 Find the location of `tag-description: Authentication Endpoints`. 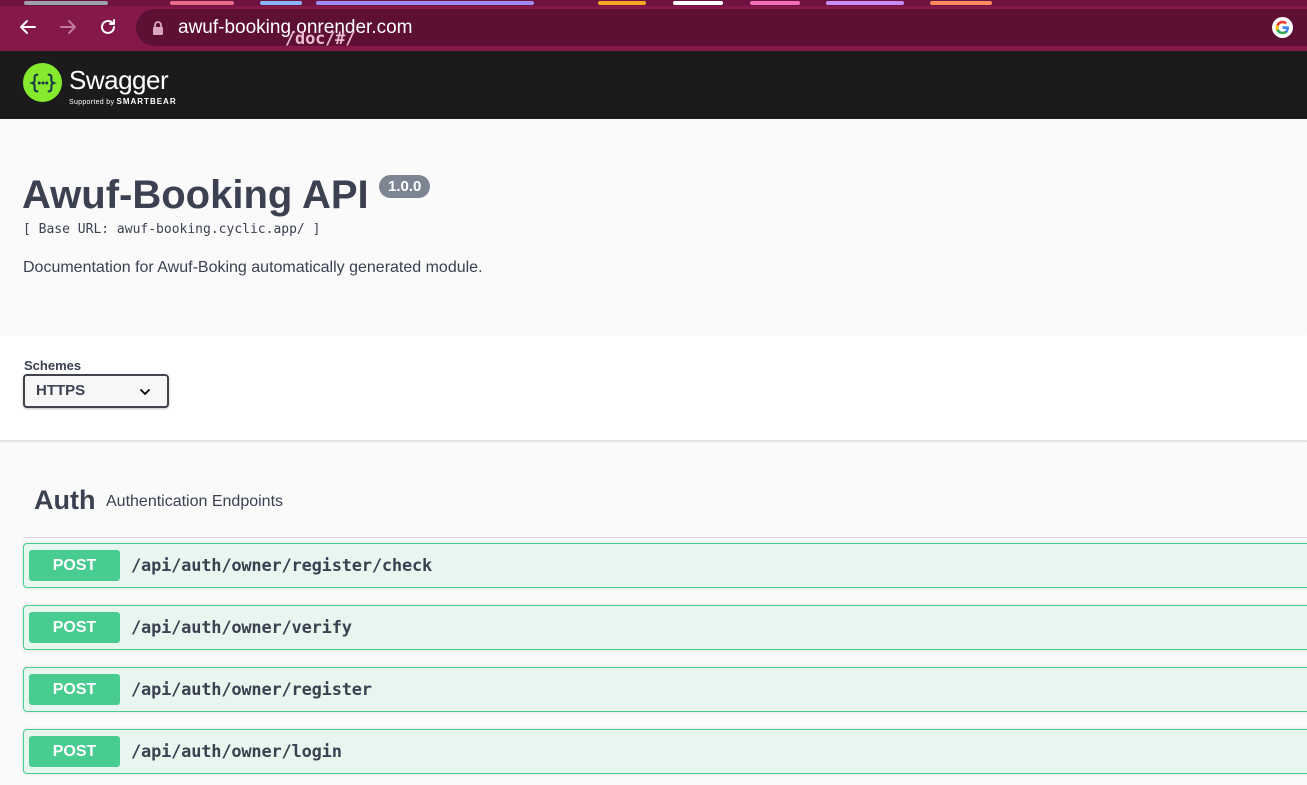

tag-description: Authentication Endpoints is located at coordinates (195, 501).